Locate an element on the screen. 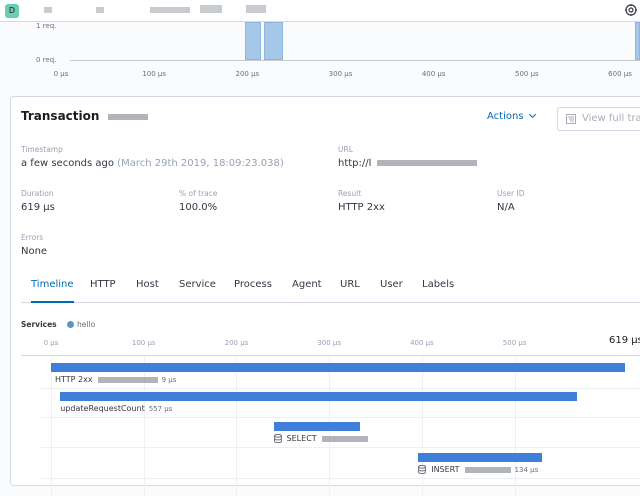 This screenshot has height=496, width=640. histogram-x-tick: 600 µs is located at coordinates (620, 74).